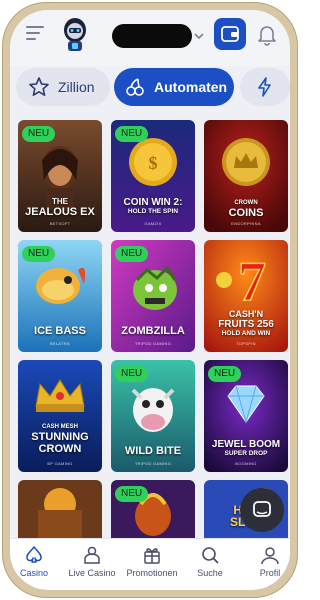 Image resolution: width=320 pixels, height=600 pixels. What do you see at coordinates (210, 573) in the screenshot?
I see `nav-search-label: Suche` at bounding box center [210, 573].